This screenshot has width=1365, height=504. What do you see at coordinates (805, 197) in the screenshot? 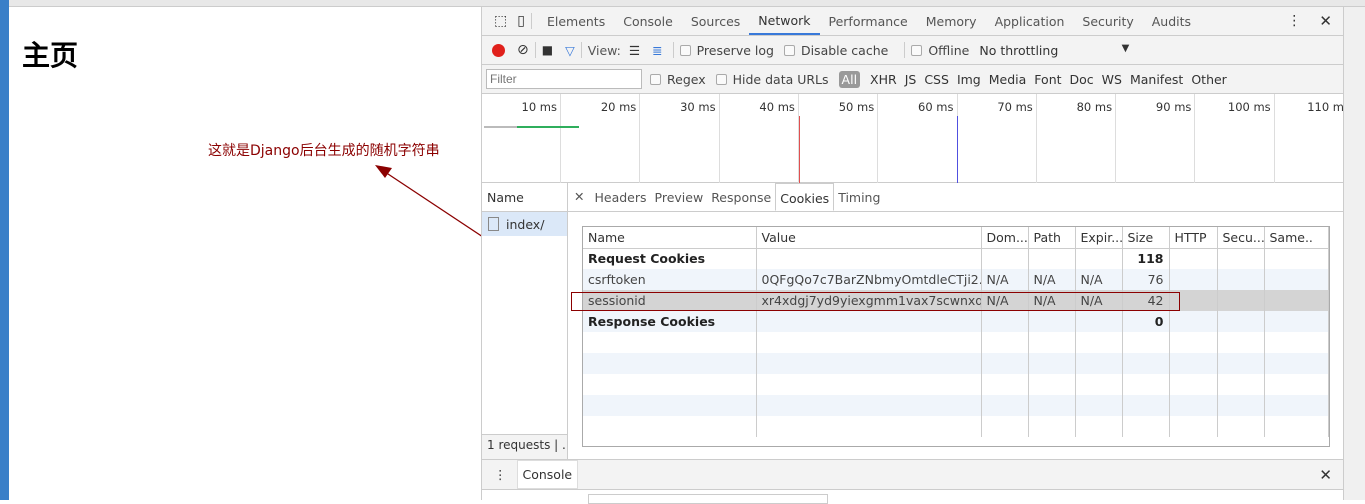
I see `detail-tab-cookies: Cookies` at bounding box center [805, 197].